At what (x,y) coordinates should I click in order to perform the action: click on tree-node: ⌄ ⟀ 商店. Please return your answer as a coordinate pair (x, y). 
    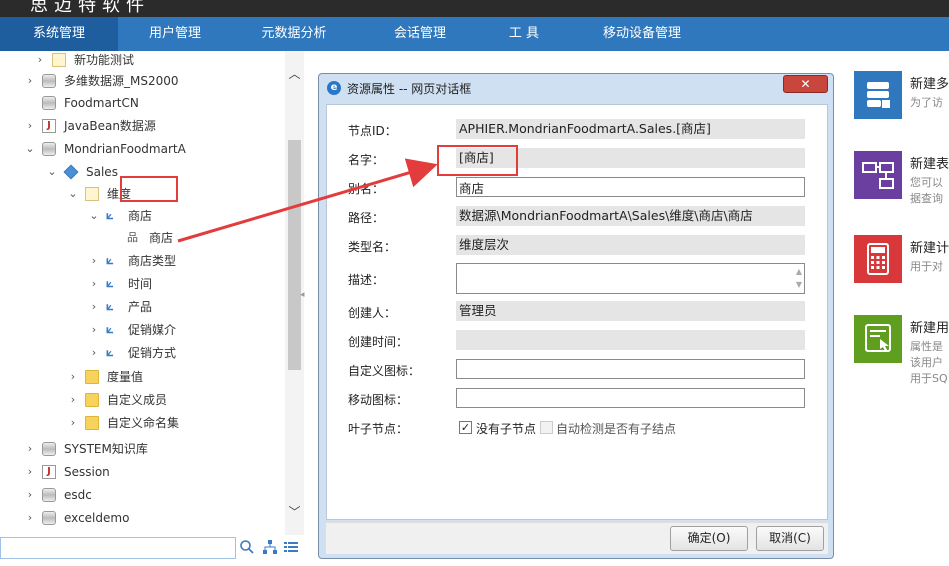
    Looking at the image, I should click on (142, 216).